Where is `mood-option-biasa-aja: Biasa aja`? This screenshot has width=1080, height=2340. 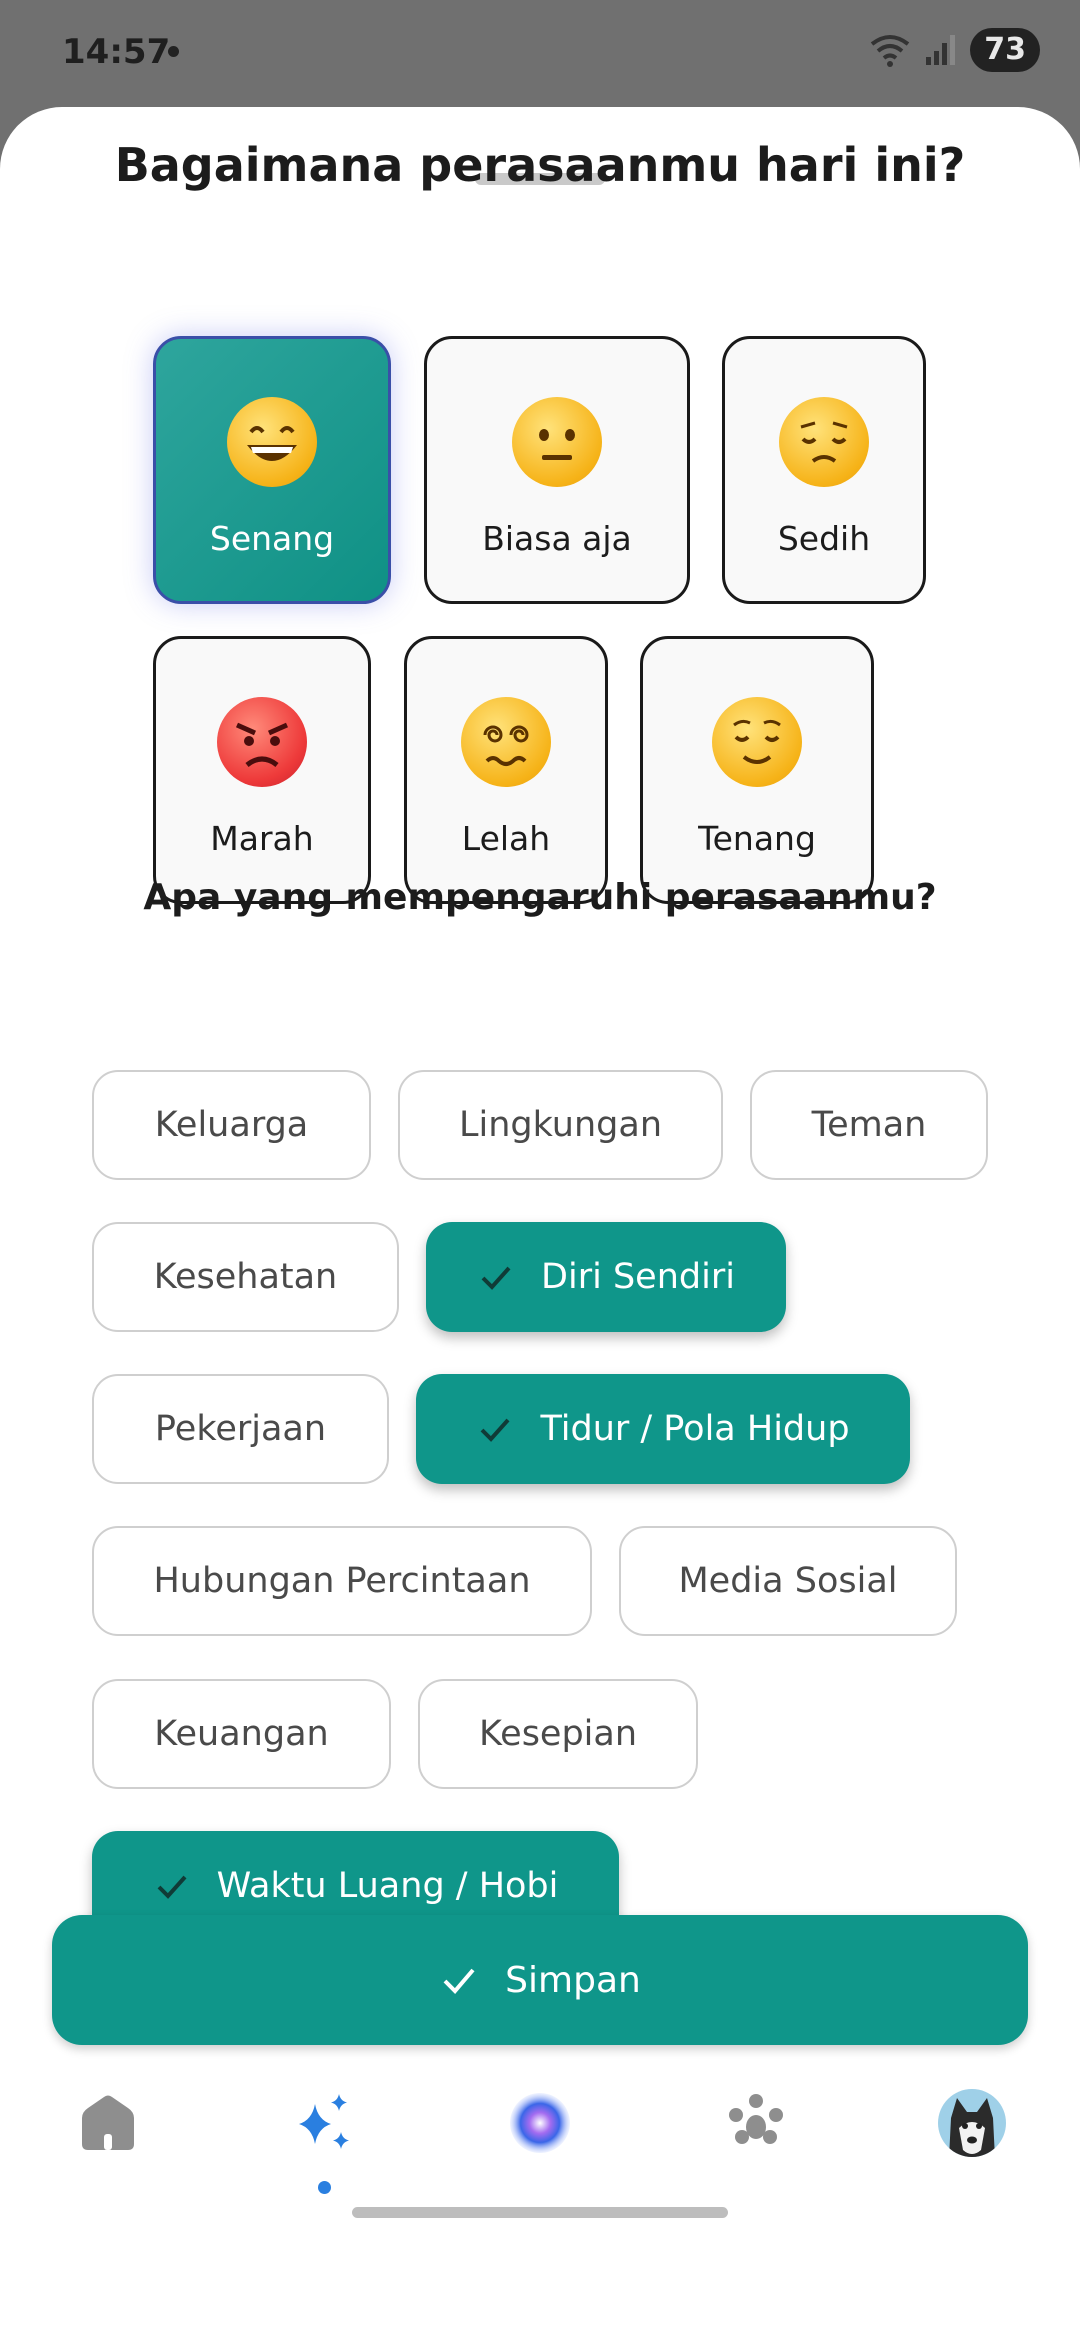
mood-option-biasa-aja: Biasa aja is located at coordinates (557, 470).